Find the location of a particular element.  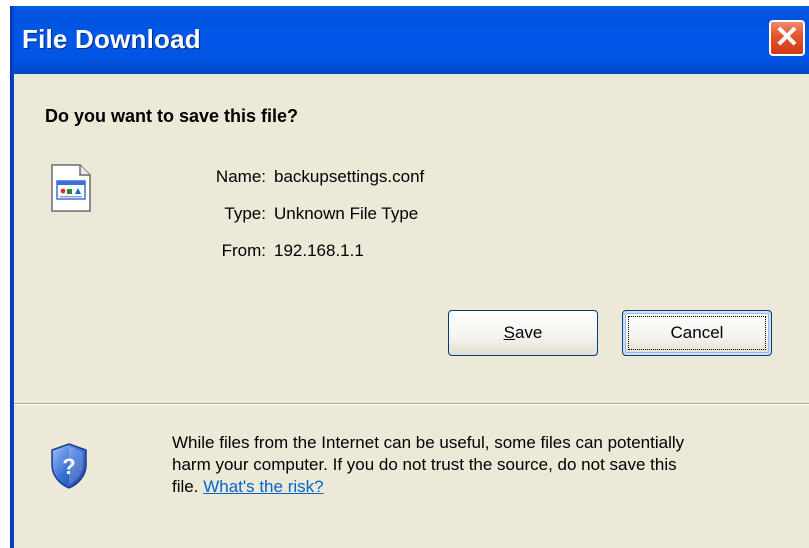

window-left-border is located at coordinates (12, 277).